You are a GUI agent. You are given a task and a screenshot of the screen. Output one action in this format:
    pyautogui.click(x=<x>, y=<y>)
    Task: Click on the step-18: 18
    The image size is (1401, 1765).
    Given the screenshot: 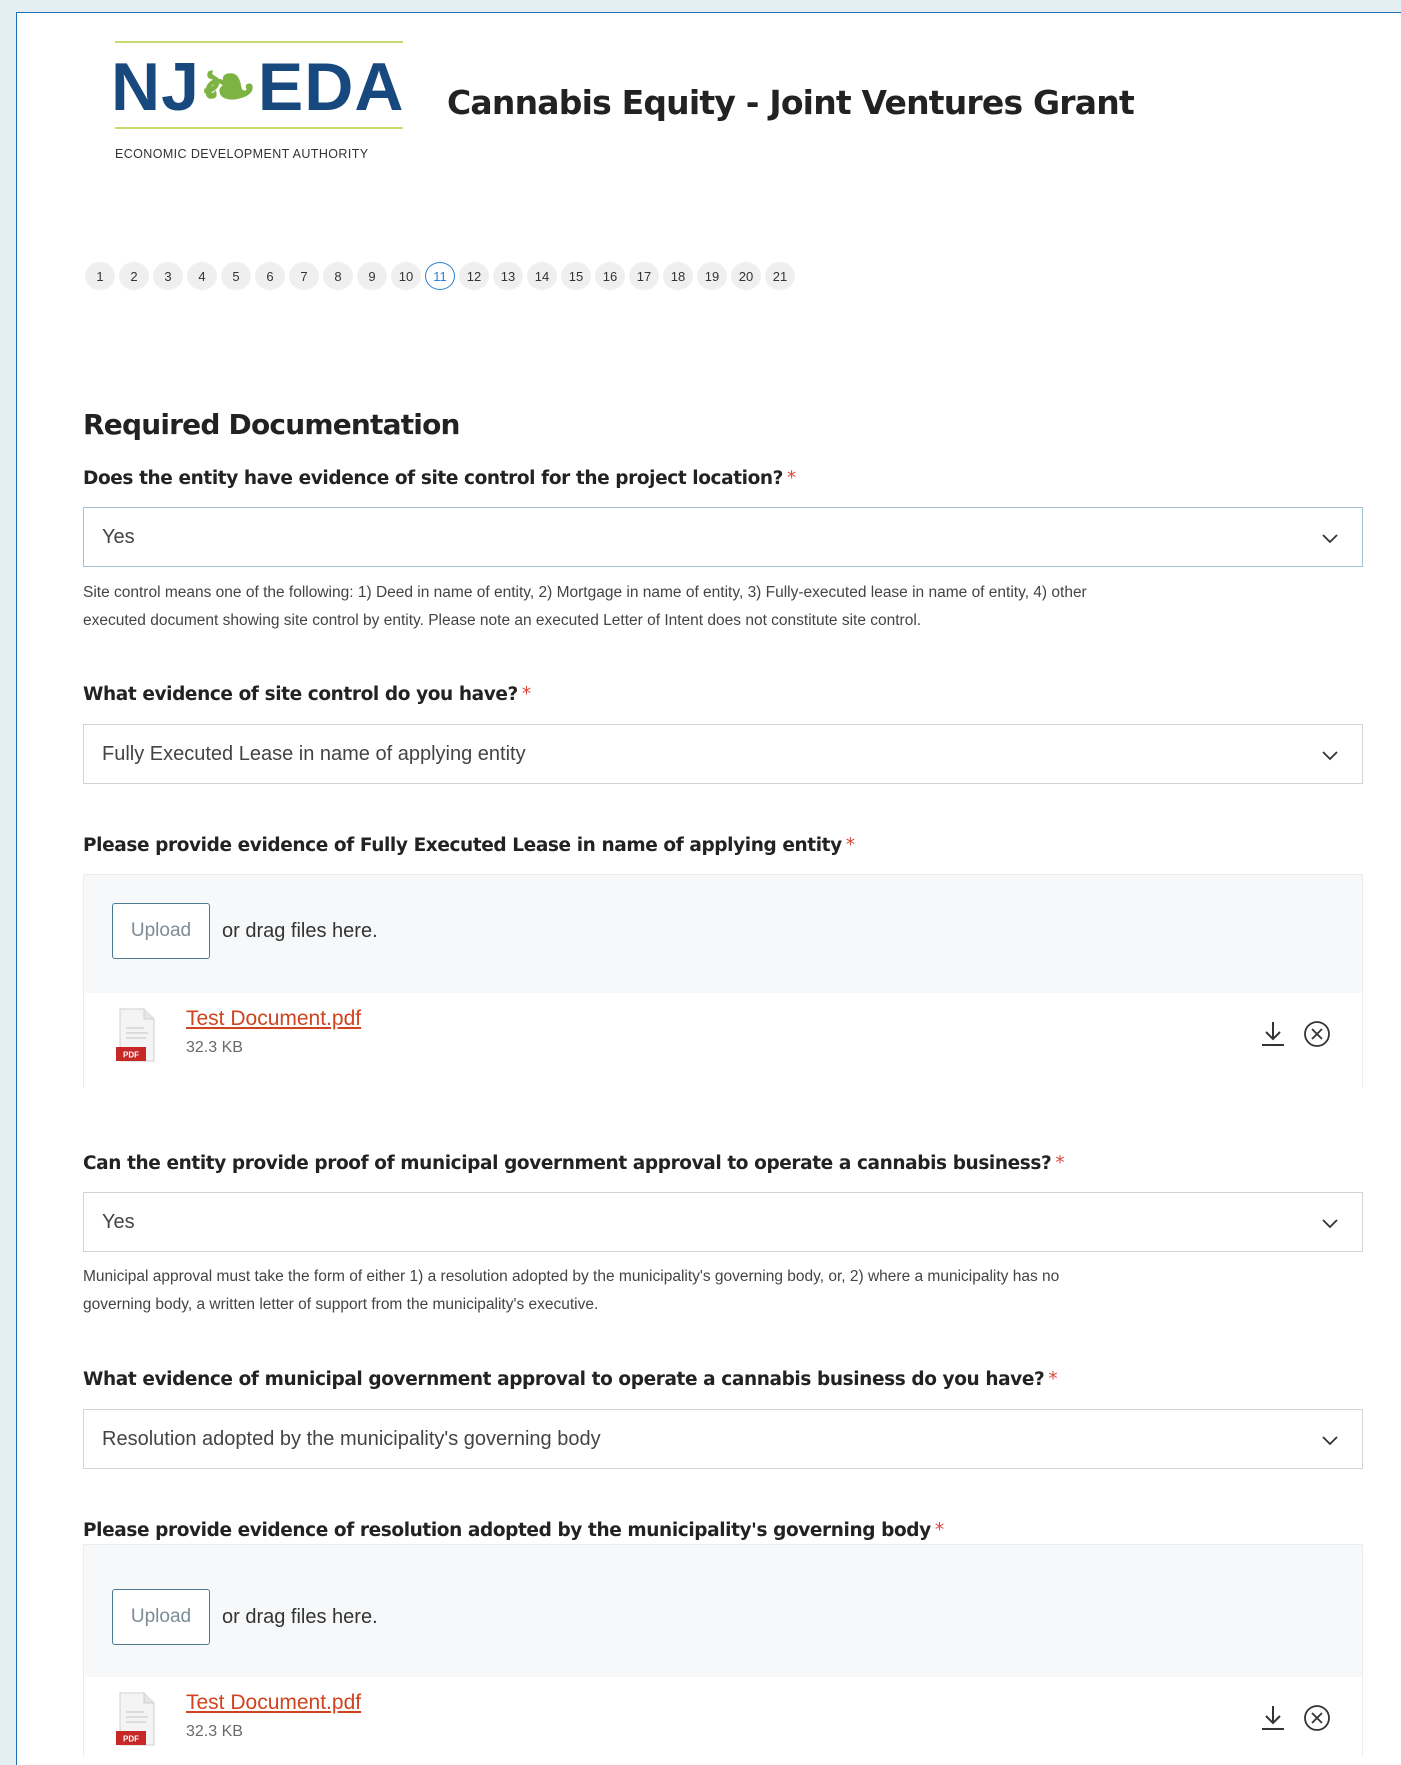 What is the action you would take?
    pyautogui.click(x=678, y=276)
    